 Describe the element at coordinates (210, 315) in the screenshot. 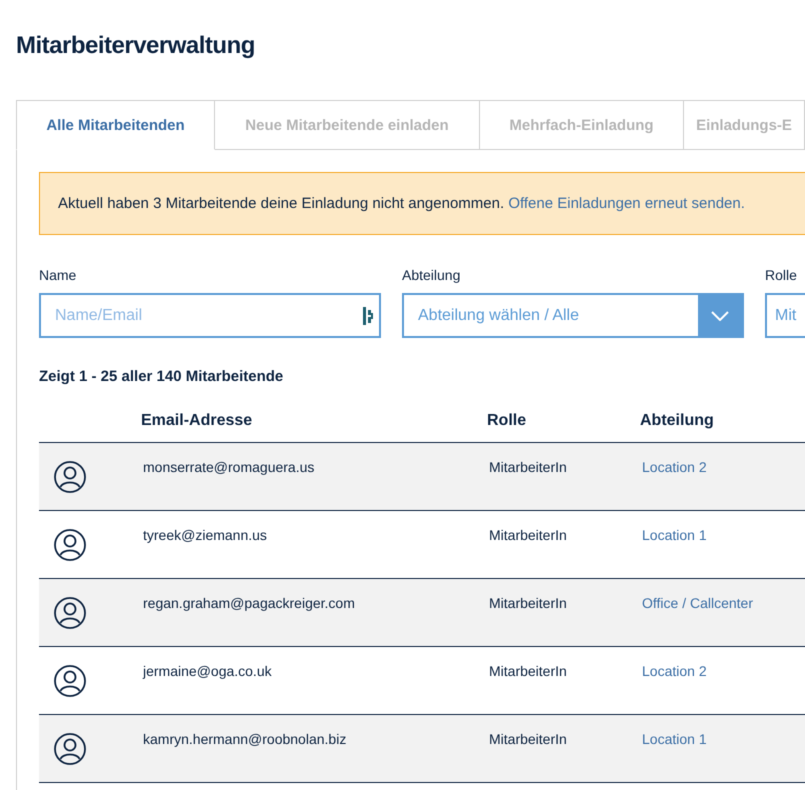

I see `search-field: Name/Email` at that location.